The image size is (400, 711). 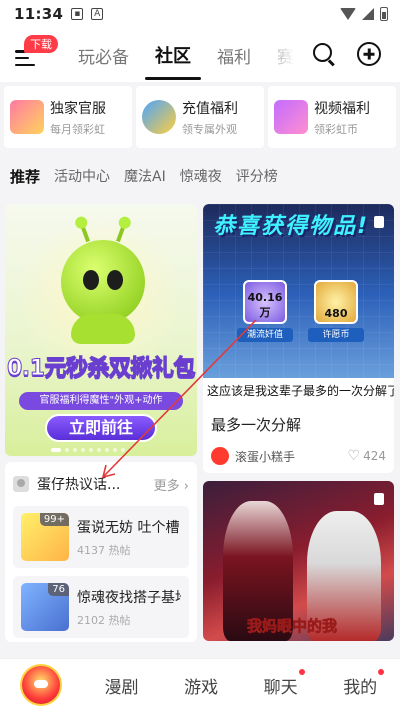 I want to click on signal-icon, so click(x=368, y=14).